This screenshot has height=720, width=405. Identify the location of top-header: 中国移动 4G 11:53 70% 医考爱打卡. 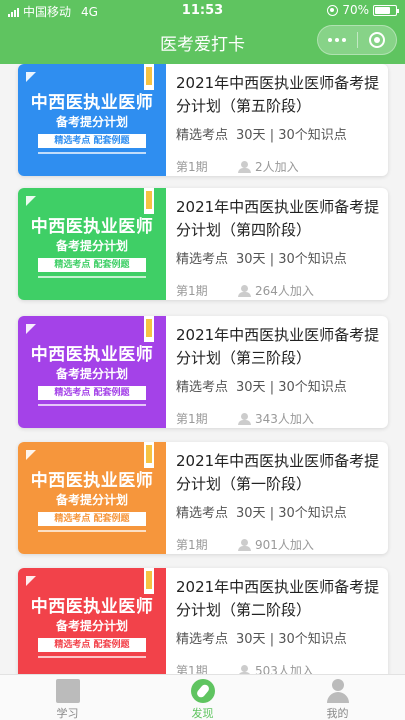
(202, 32).